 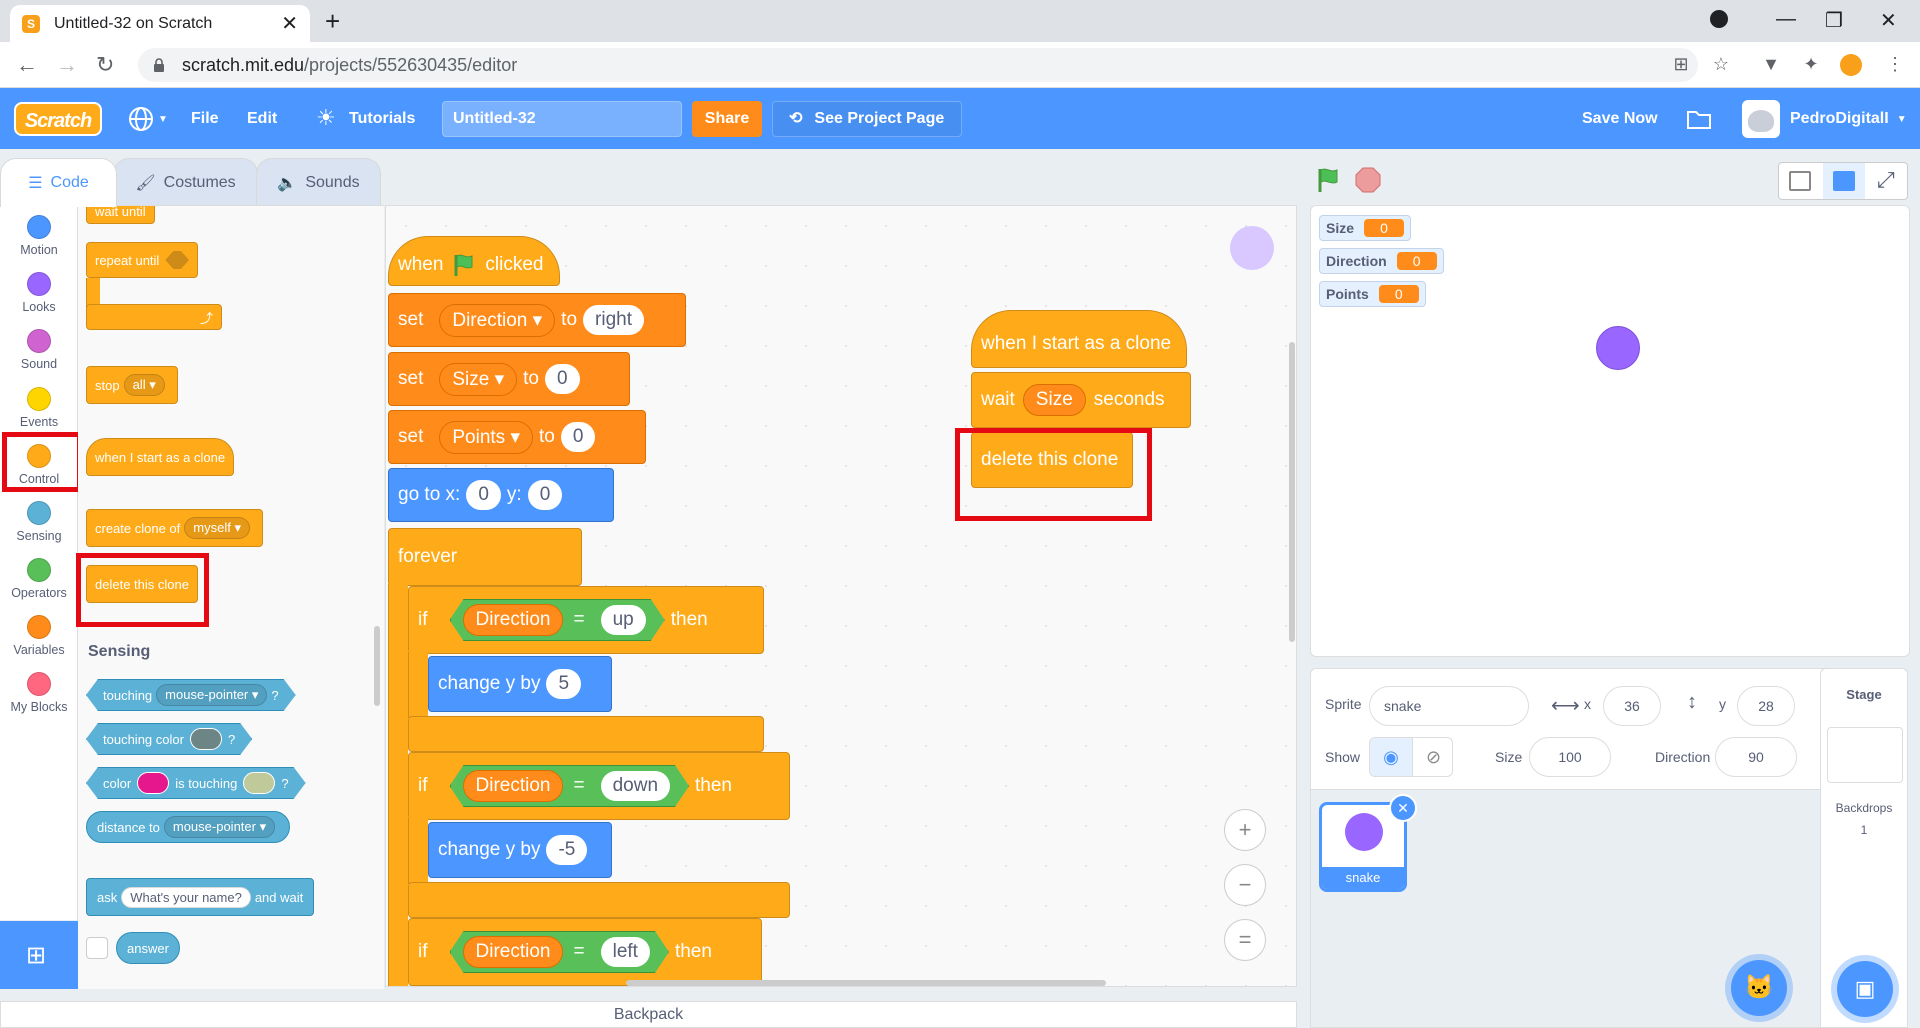 I want to click on size-var-dropdown: Size ▾, so click(x=478, y=379).